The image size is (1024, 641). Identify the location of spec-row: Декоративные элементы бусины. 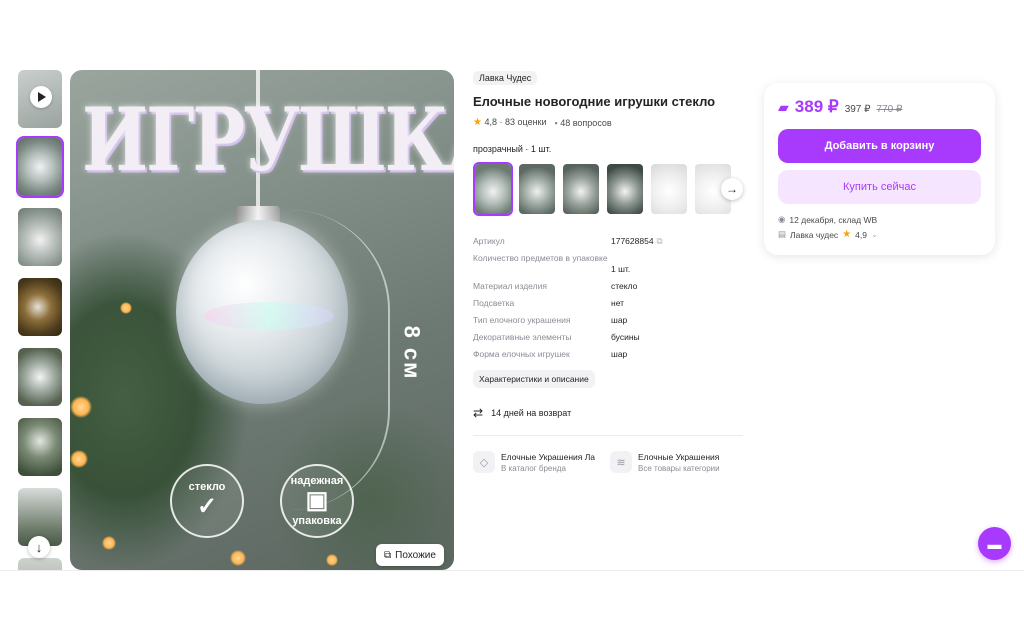
(556, 337).